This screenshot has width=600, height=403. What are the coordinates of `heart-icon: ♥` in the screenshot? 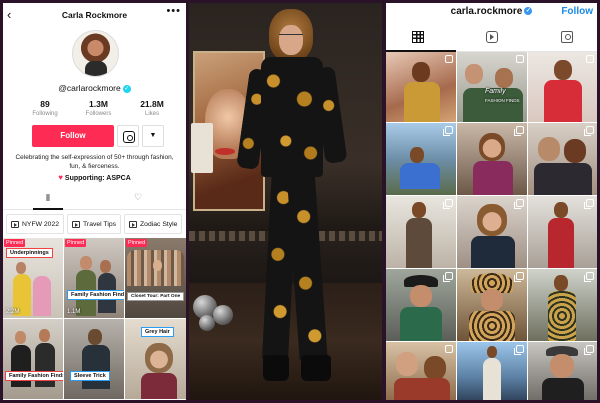 It's located at (60, 177).